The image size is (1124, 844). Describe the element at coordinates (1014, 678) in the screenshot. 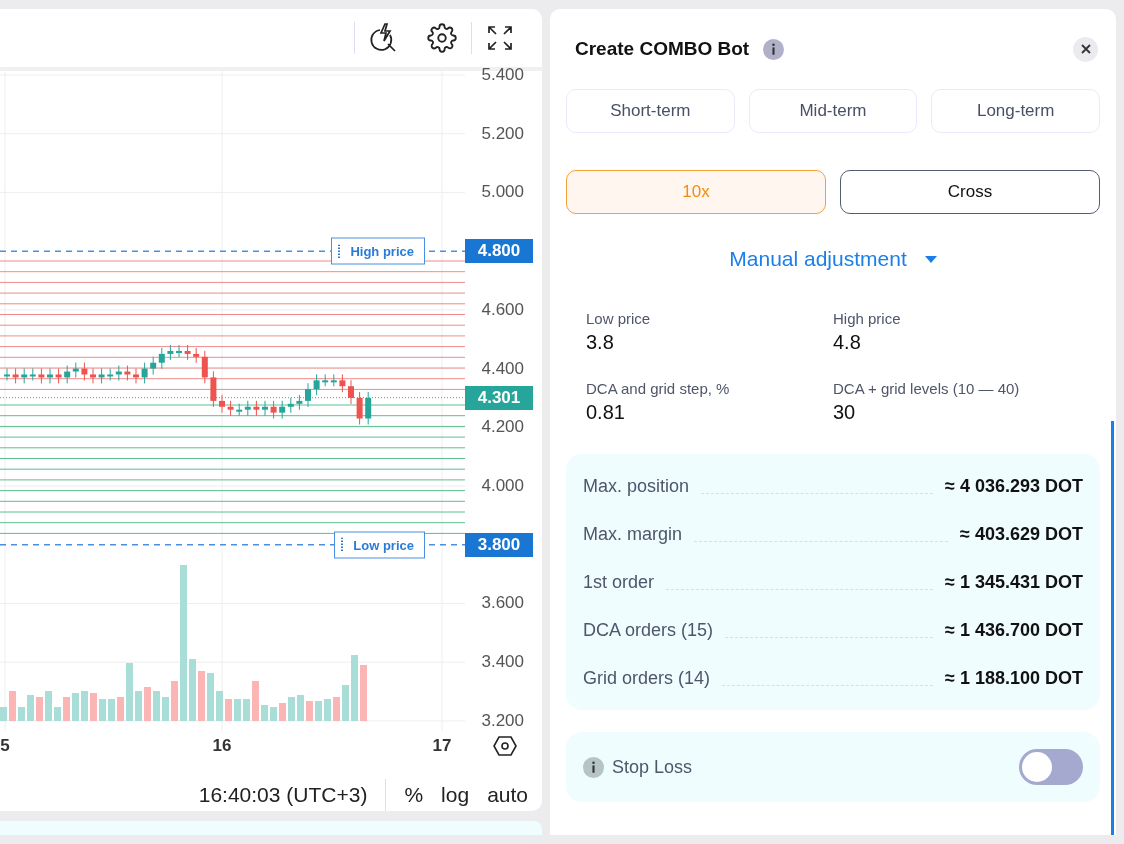

I see `summary-value: ≈ 1 188.100 DOT` at that location.